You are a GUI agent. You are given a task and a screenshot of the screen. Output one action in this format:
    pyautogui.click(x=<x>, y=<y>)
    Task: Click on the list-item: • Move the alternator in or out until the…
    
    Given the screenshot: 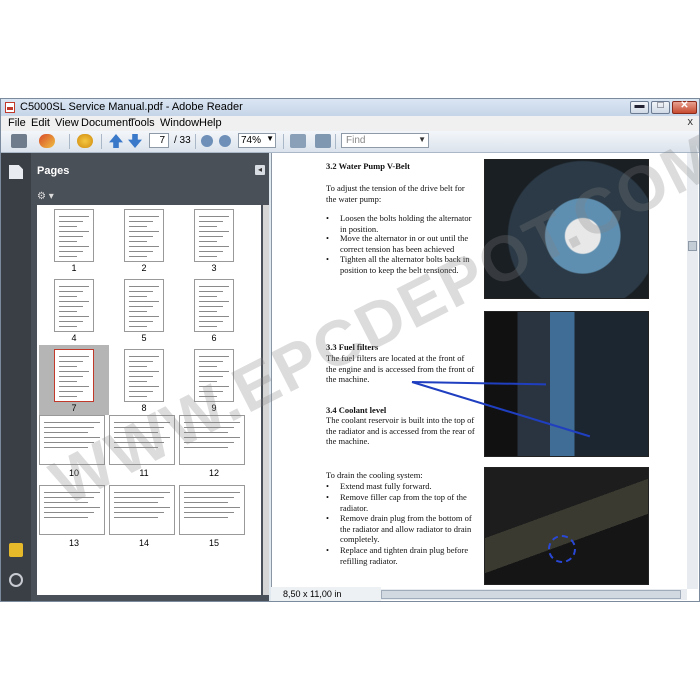 What is the action you would take?
    pyautogui.click(x=397, y=243)
    